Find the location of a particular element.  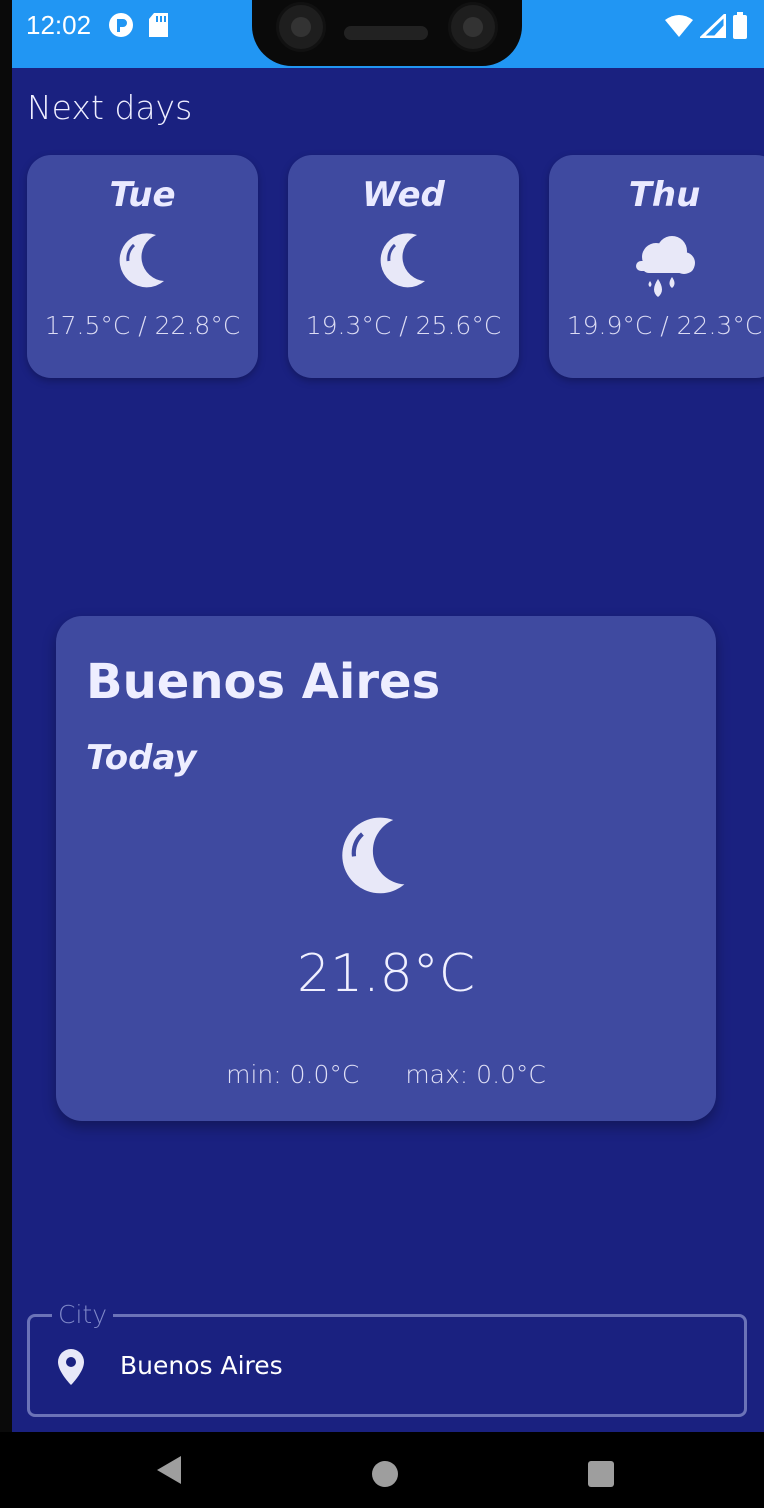

min-max-row: min: 0.0°C max: 0.0°C is located at coordinates (386, 1074).